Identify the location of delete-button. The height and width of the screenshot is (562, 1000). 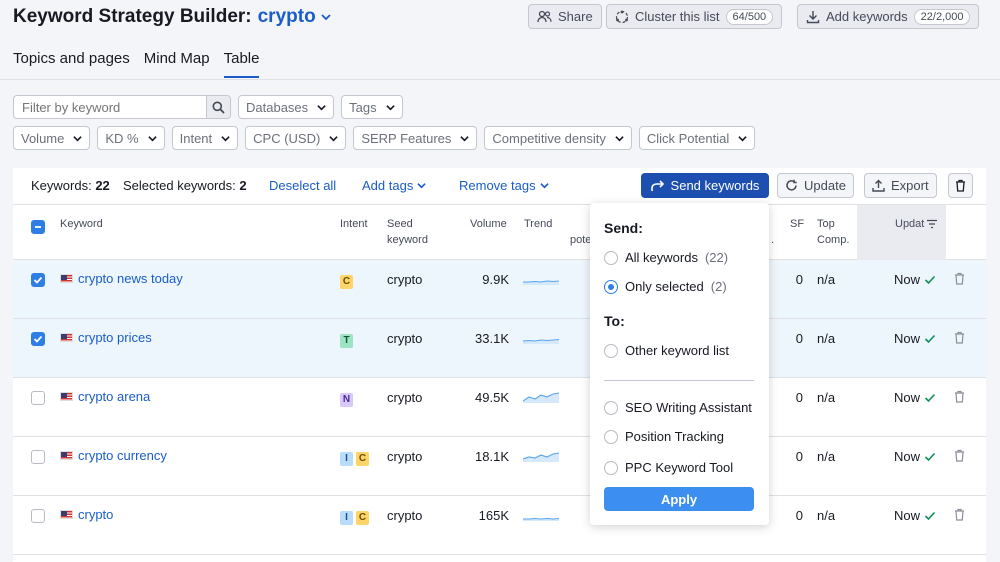
(960, 185).